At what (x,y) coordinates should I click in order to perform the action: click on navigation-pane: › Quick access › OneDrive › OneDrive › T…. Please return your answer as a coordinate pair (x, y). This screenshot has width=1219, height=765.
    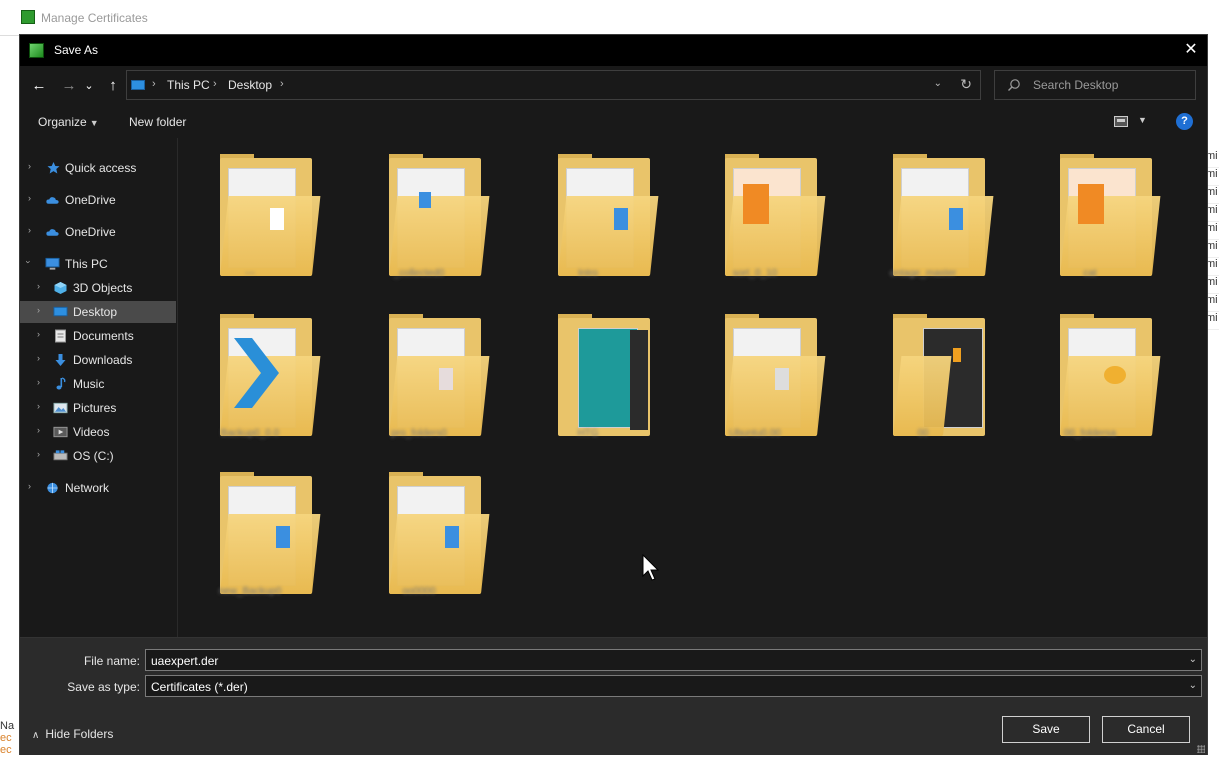
    Looking at the image, I should click on (99, 387).